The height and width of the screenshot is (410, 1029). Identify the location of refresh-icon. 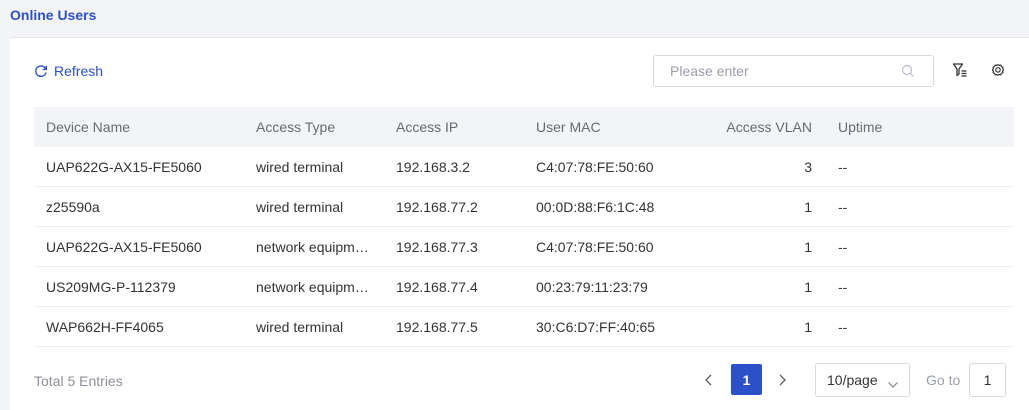
(41, 71).